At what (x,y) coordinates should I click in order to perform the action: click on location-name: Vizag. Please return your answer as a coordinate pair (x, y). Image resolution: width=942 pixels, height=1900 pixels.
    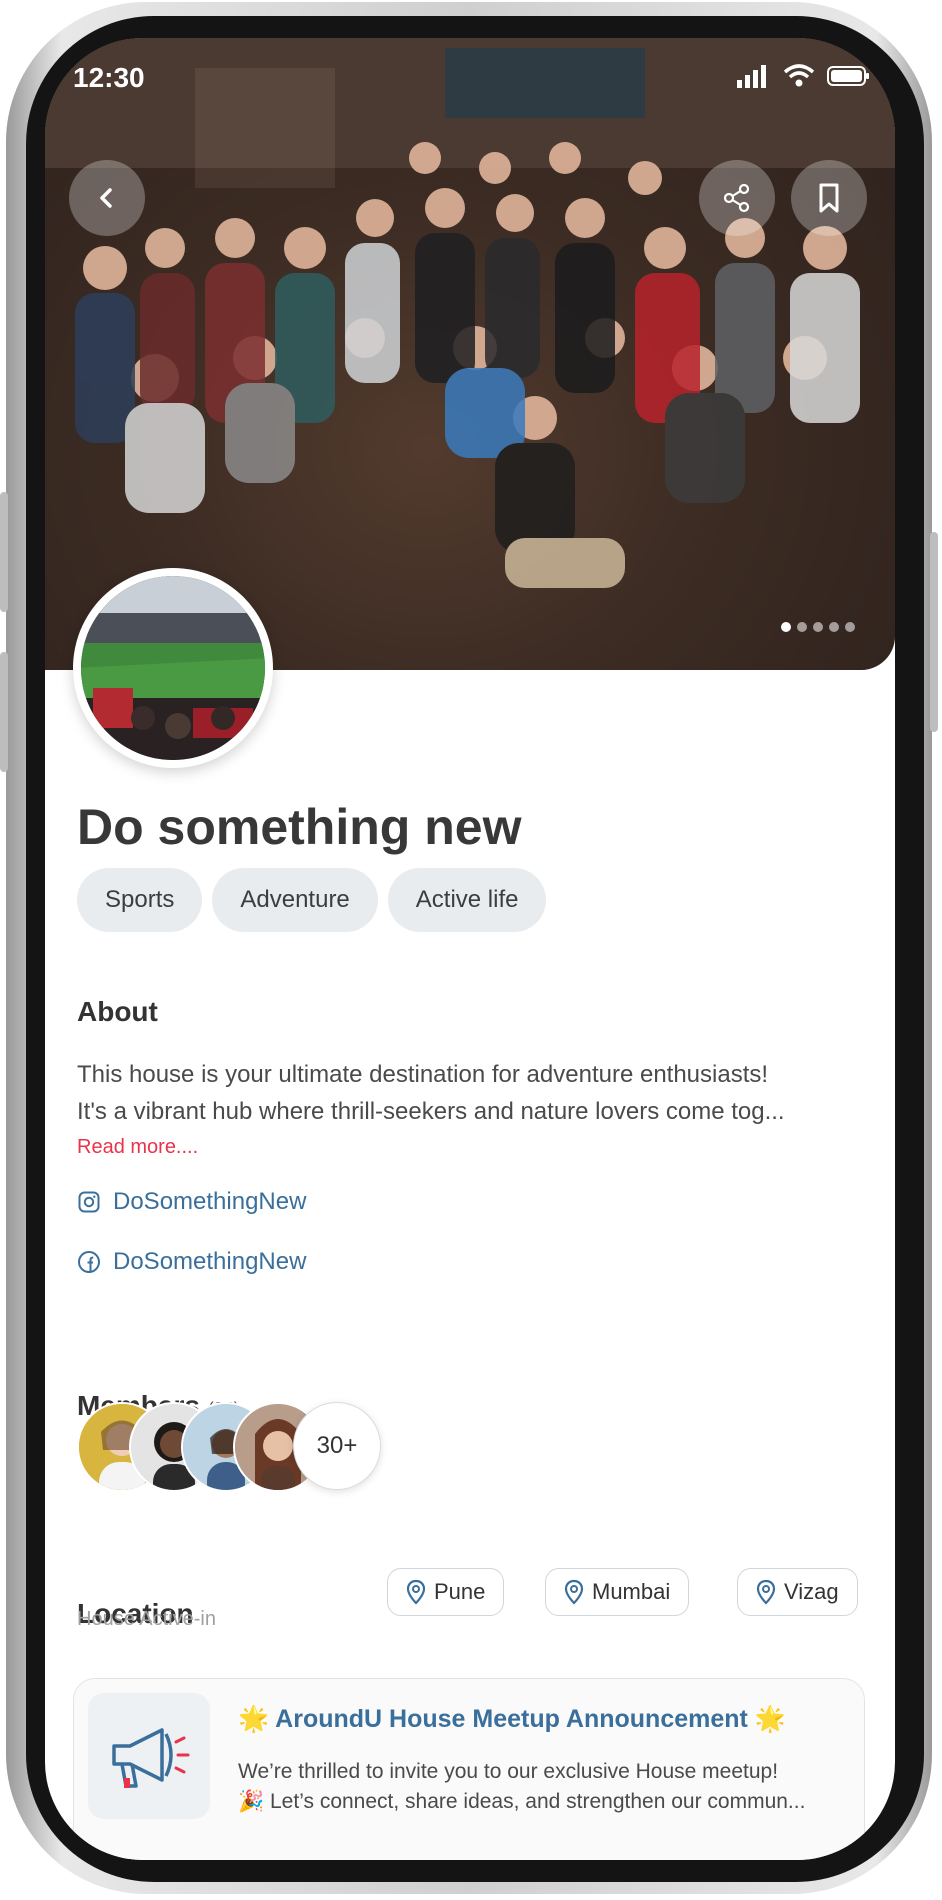
    Looking at the image, I should click on (811, 1591).